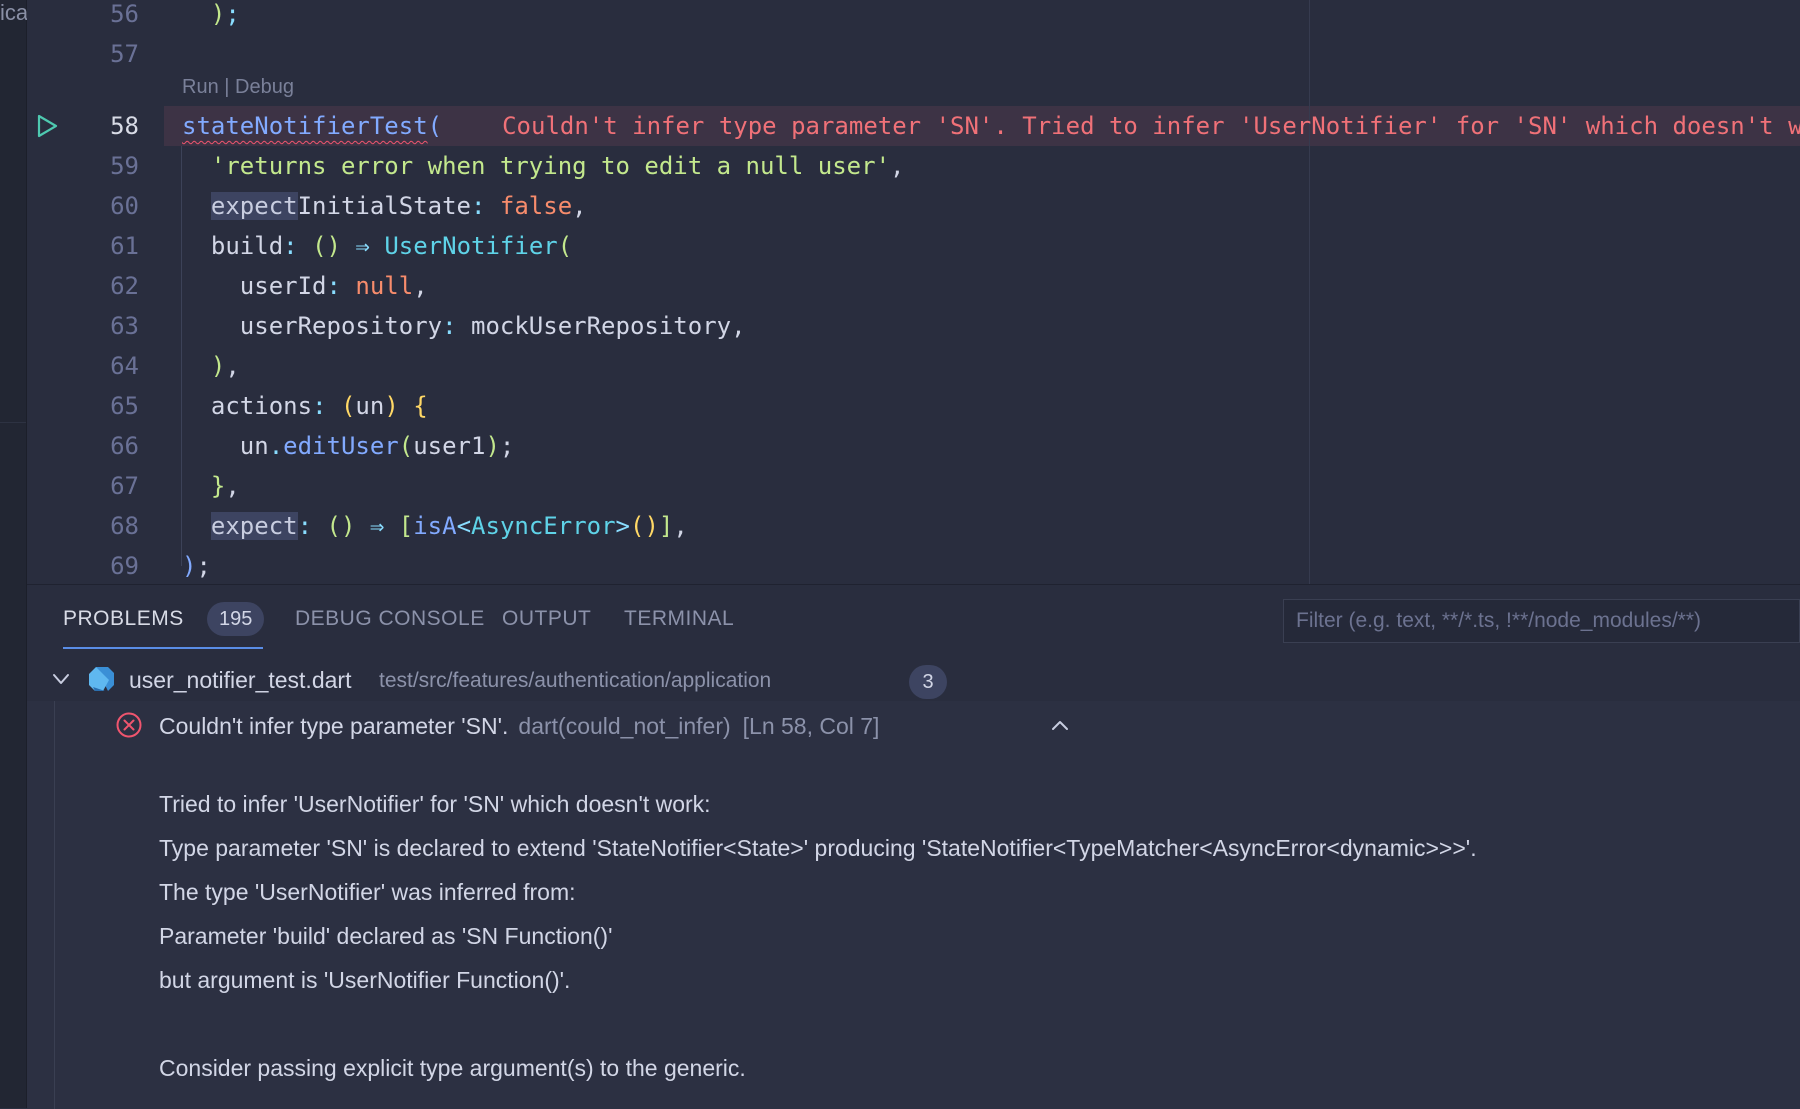  Describe the element at coordinates (334, 726) in the screenshot. I see `problem-message: Couldn't infer type parameter 'SN'.` at that location.